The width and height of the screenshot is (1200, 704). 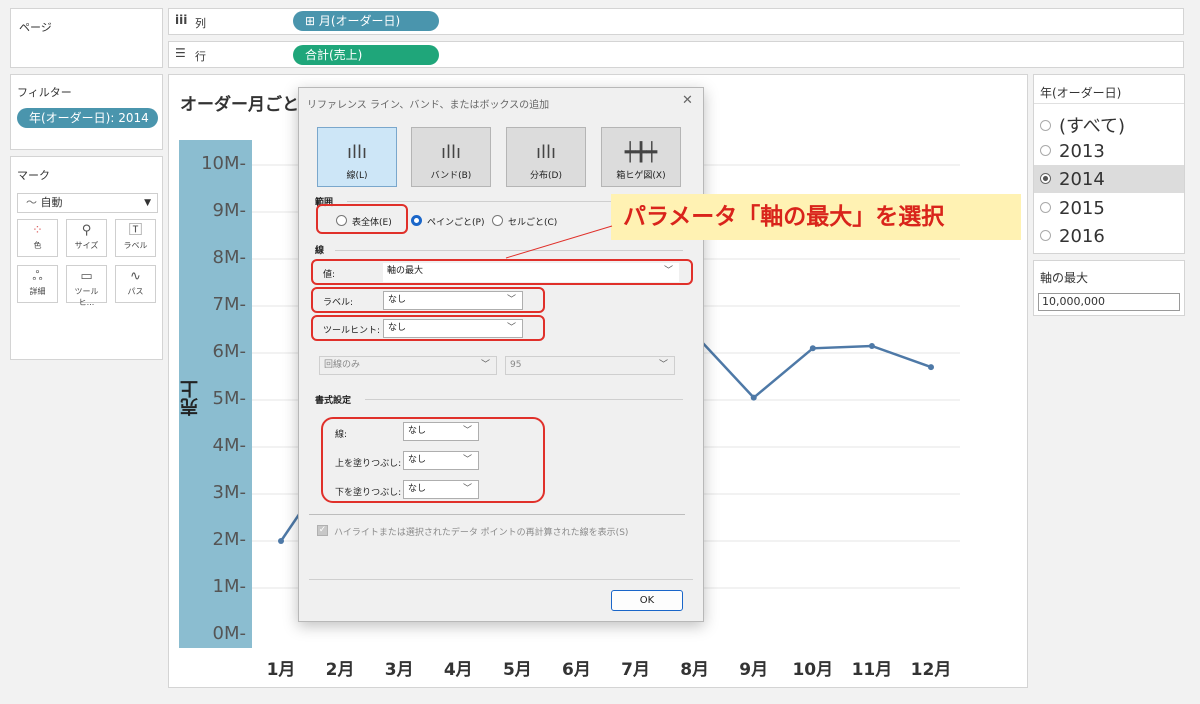 I want to click on callout-pointer, so click(x=559, y=242).